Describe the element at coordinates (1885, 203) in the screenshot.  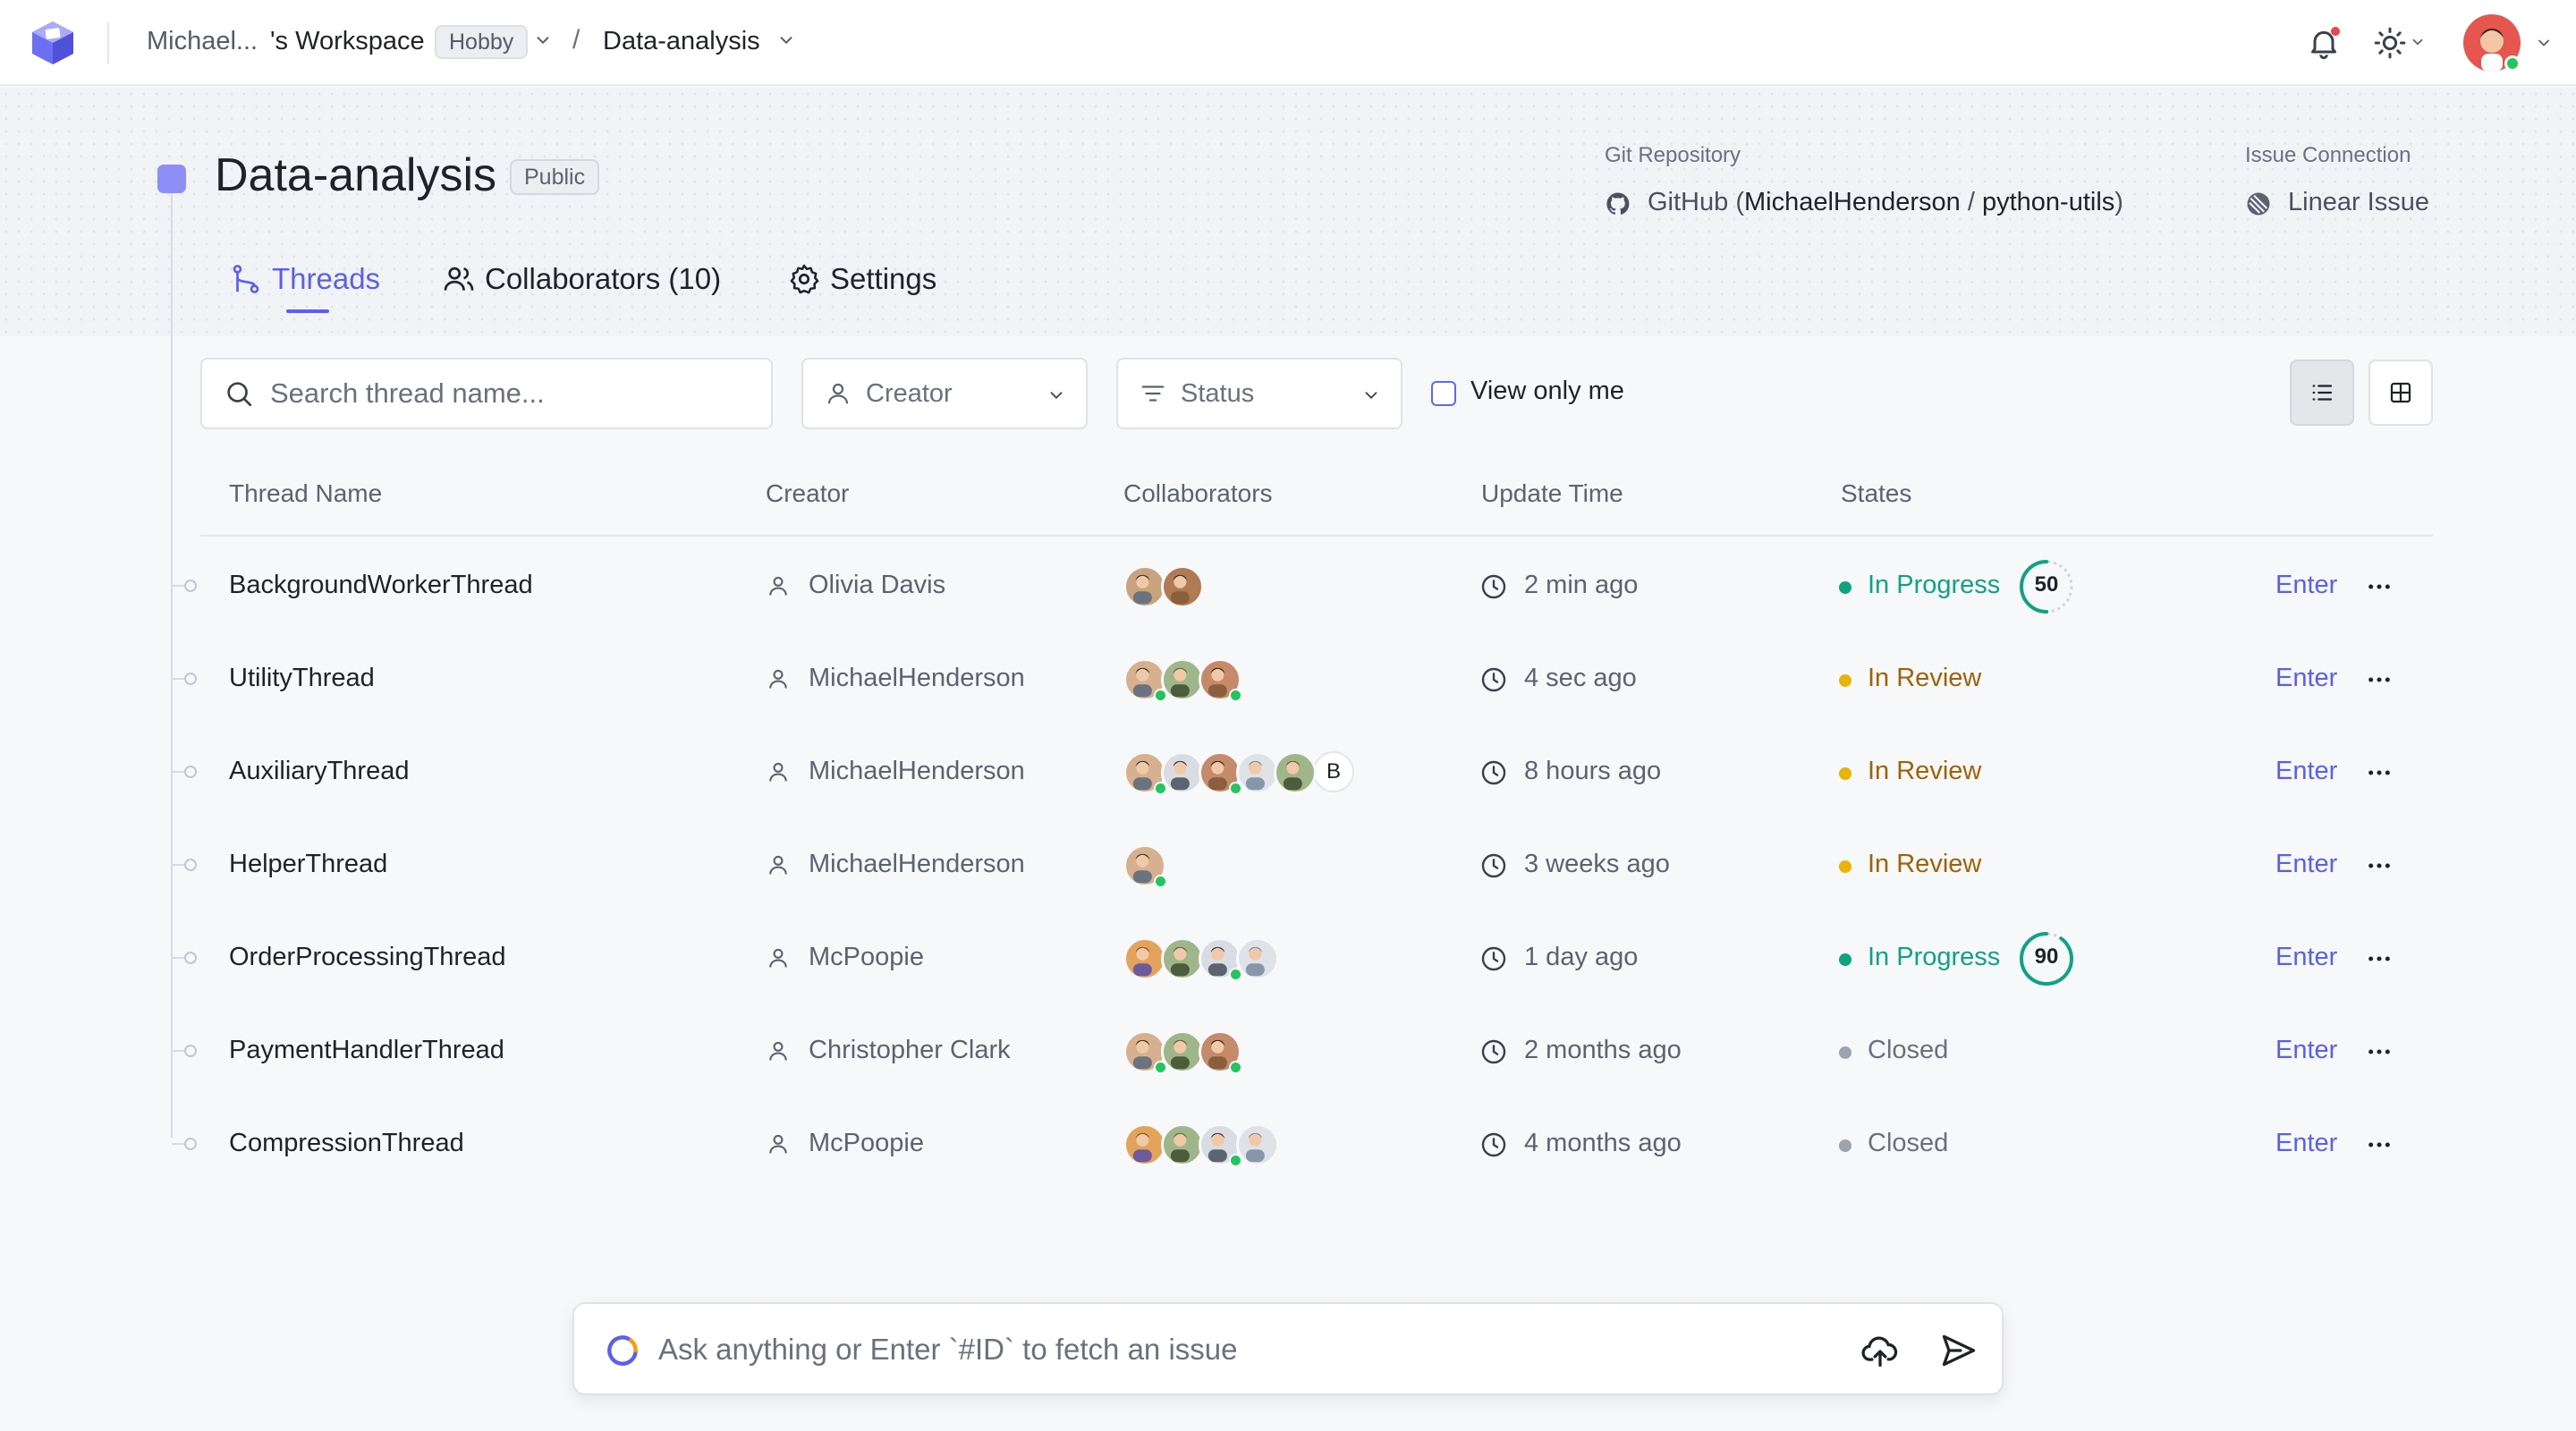
I see `git-repository-link: GitHub (MichaelHenderson / python-utils)` at that location.